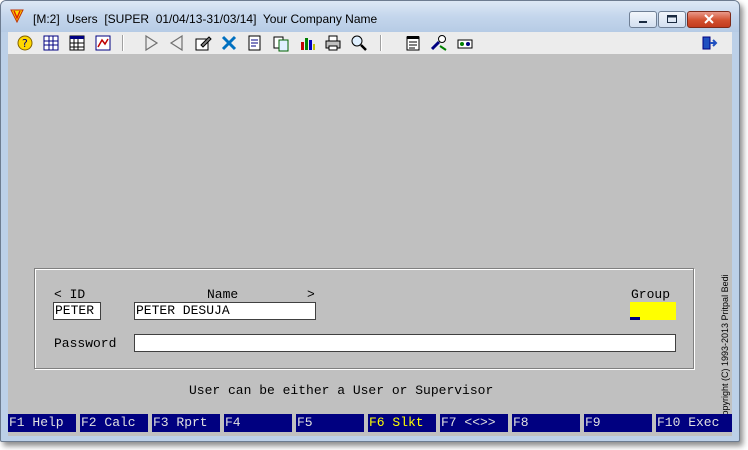  I want to click on maximize-button, so click(672, 19).